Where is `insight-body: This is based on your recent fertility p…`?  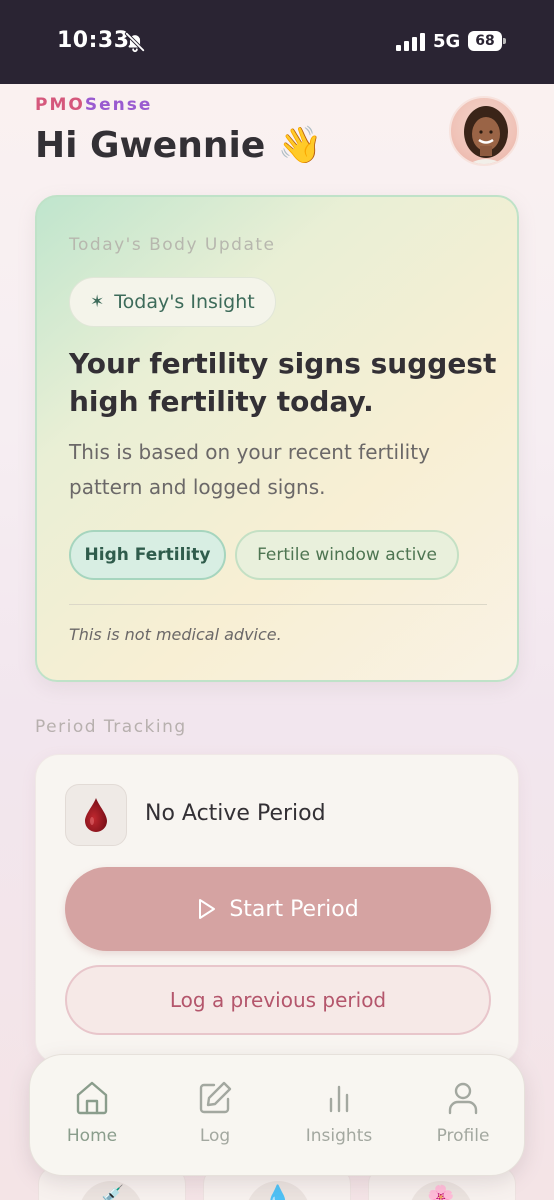 insight-body: This is based on your recent fertility p… is located at coordinates (249, 469).